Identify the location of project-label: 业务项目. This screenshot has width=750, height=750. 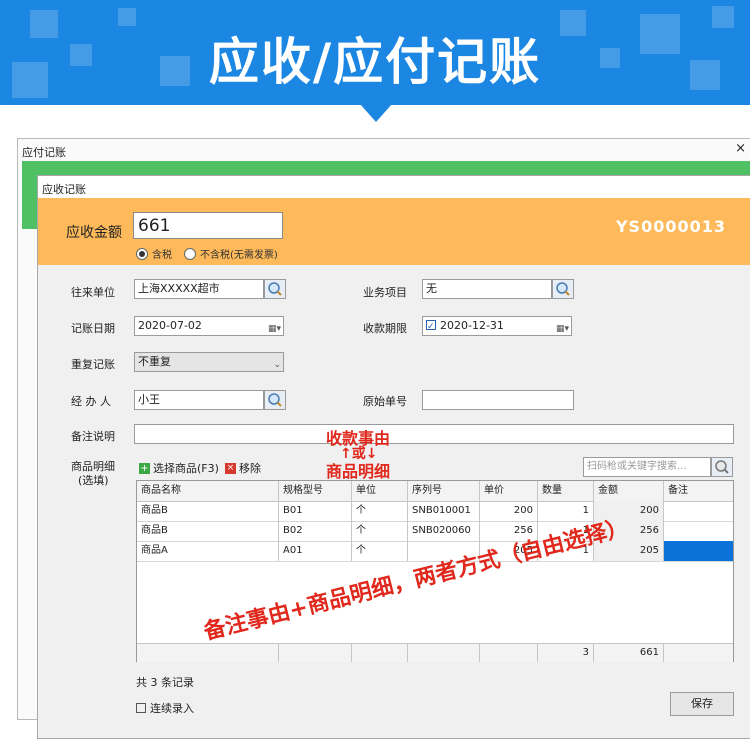
(385, 292).